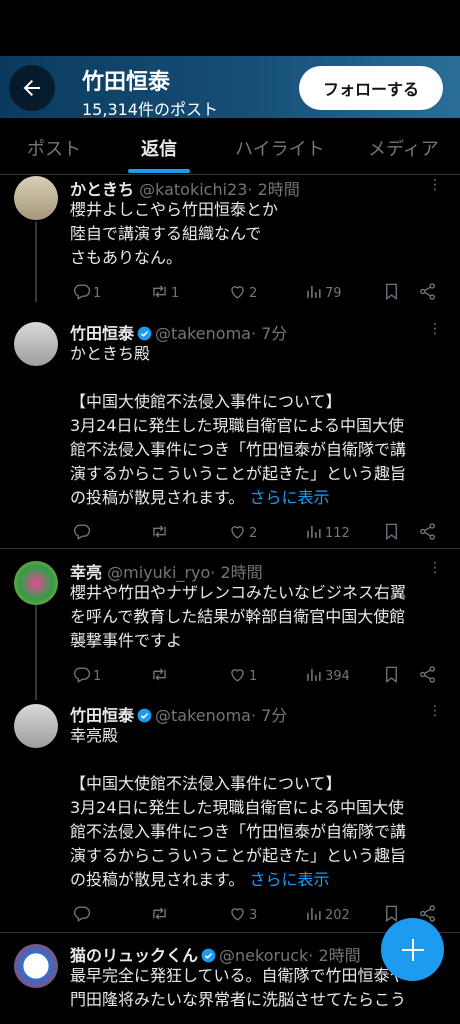 The width and height of the screenshot is (460, 1024). Describe the element at coordinates (238, 855) in the screenshot. I see `tweet-line: 演するからこういうことが起きた」という趣旨` at that location.